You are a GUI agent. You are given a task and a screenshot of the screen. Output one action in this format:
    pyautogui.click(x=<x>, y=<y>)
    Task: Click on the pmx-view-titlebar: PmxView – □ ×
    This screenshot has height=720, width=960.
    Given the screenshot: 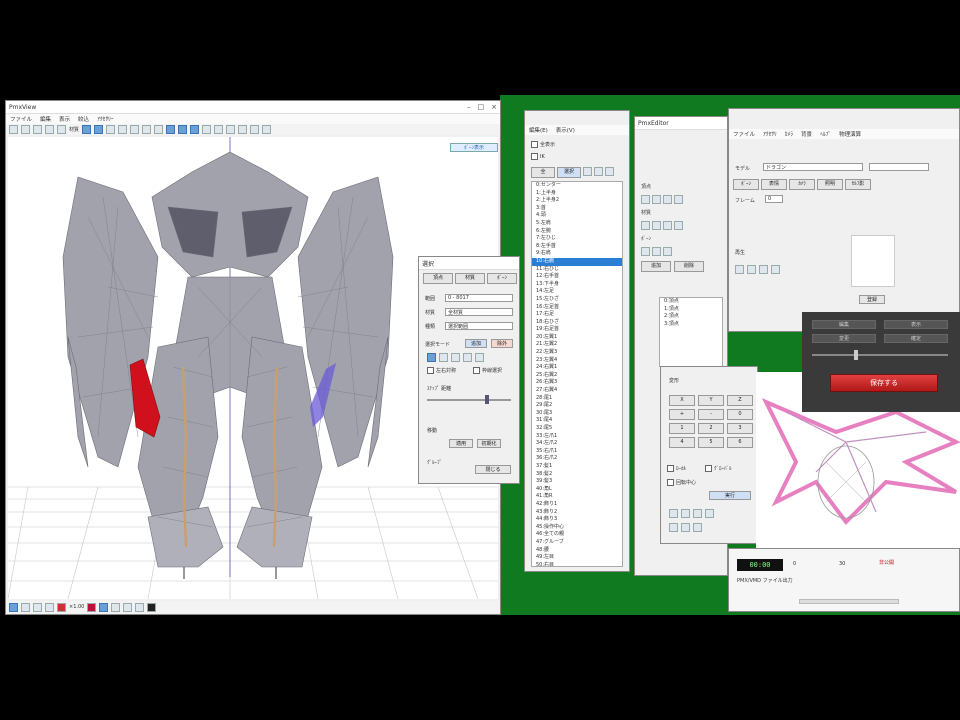 What is the action you would take?
    pyautogui.click(x=253, y=107)
    